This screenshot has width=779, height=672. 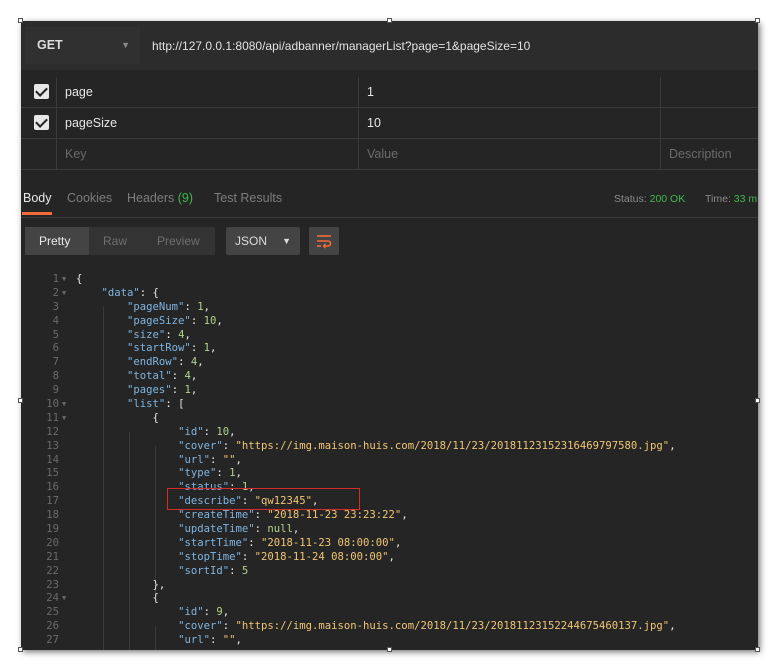 I want to click on param-key-pagesize: pageSize, so click(x=207, y=123).